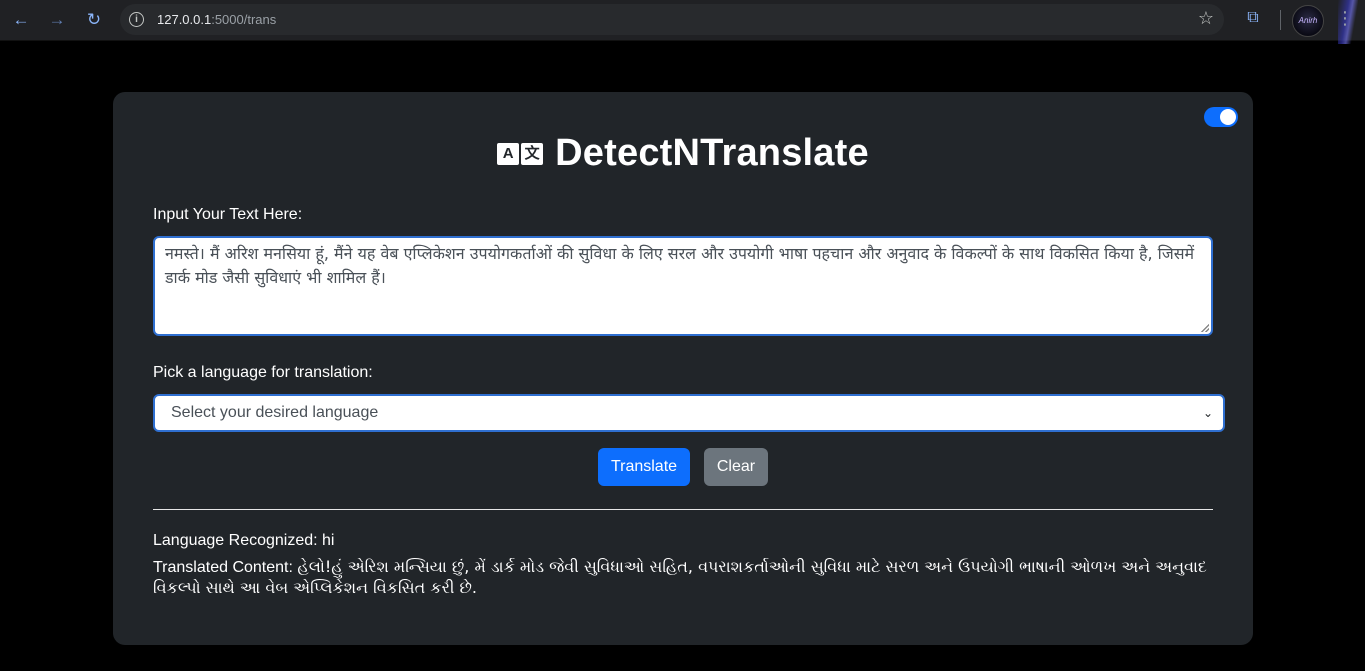 This screenshot has width=1365, height=671. What do you see at coordinates (1308, 21) in the screenshot?
I see `profile-avatar: Anirh` at bounding box center [1308, 21].